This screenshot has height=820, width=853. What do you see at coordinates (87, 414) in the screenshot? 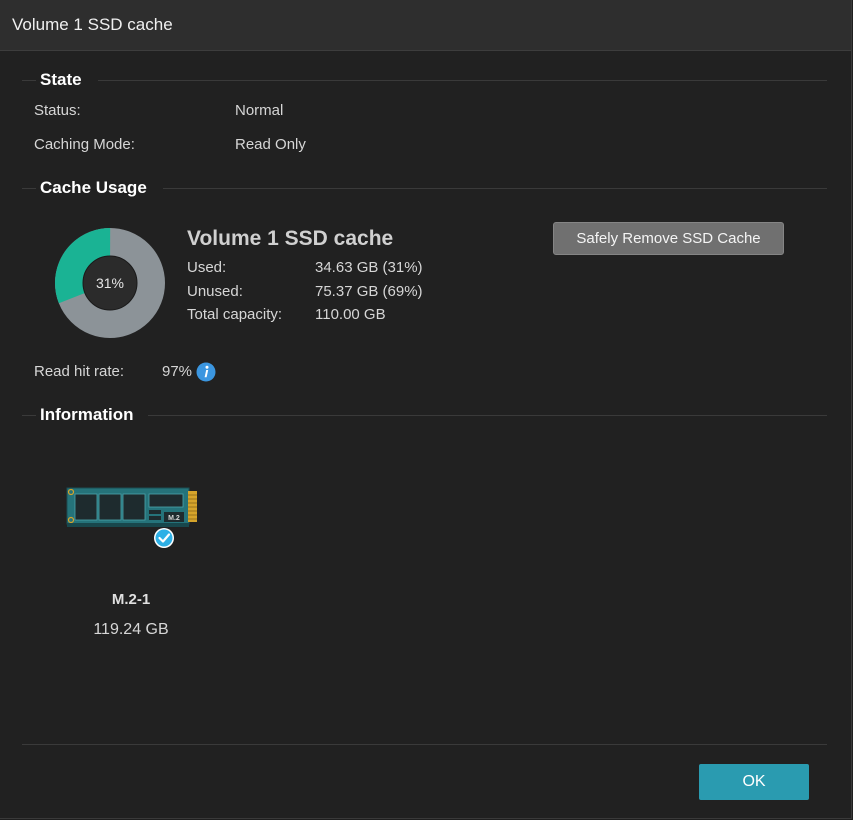
I see `information-heading: Information` at bounding box center [87, 414].